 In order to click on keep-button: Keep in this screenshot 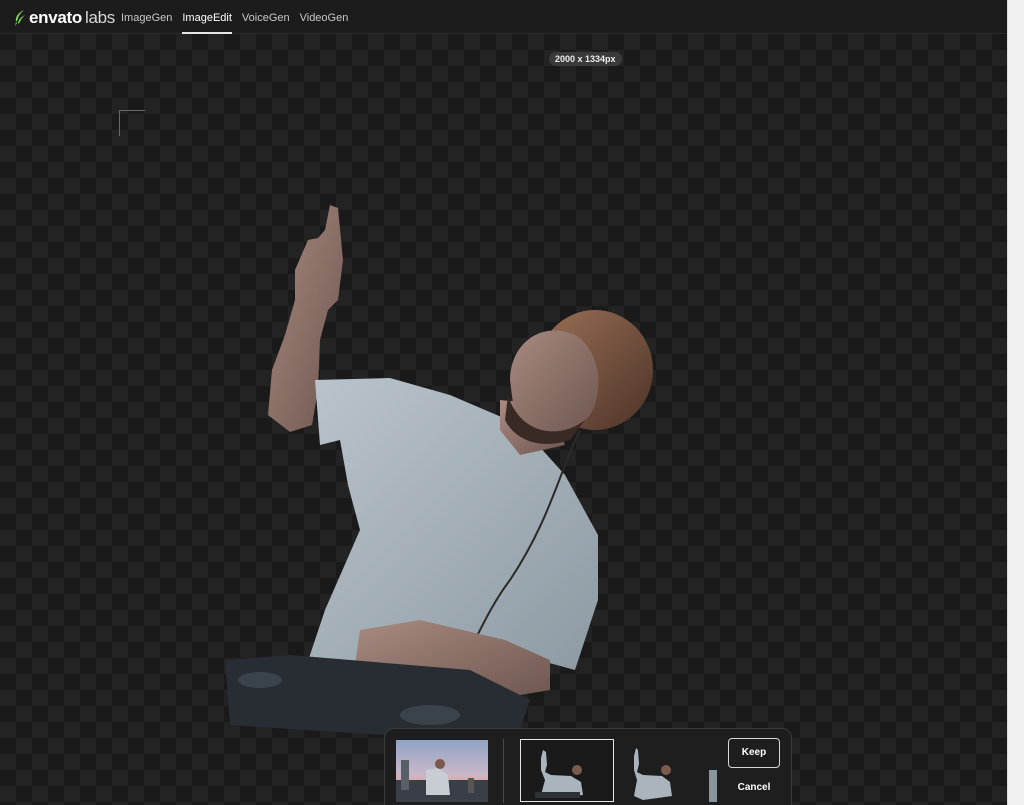, I will do `click(754, 753)`.